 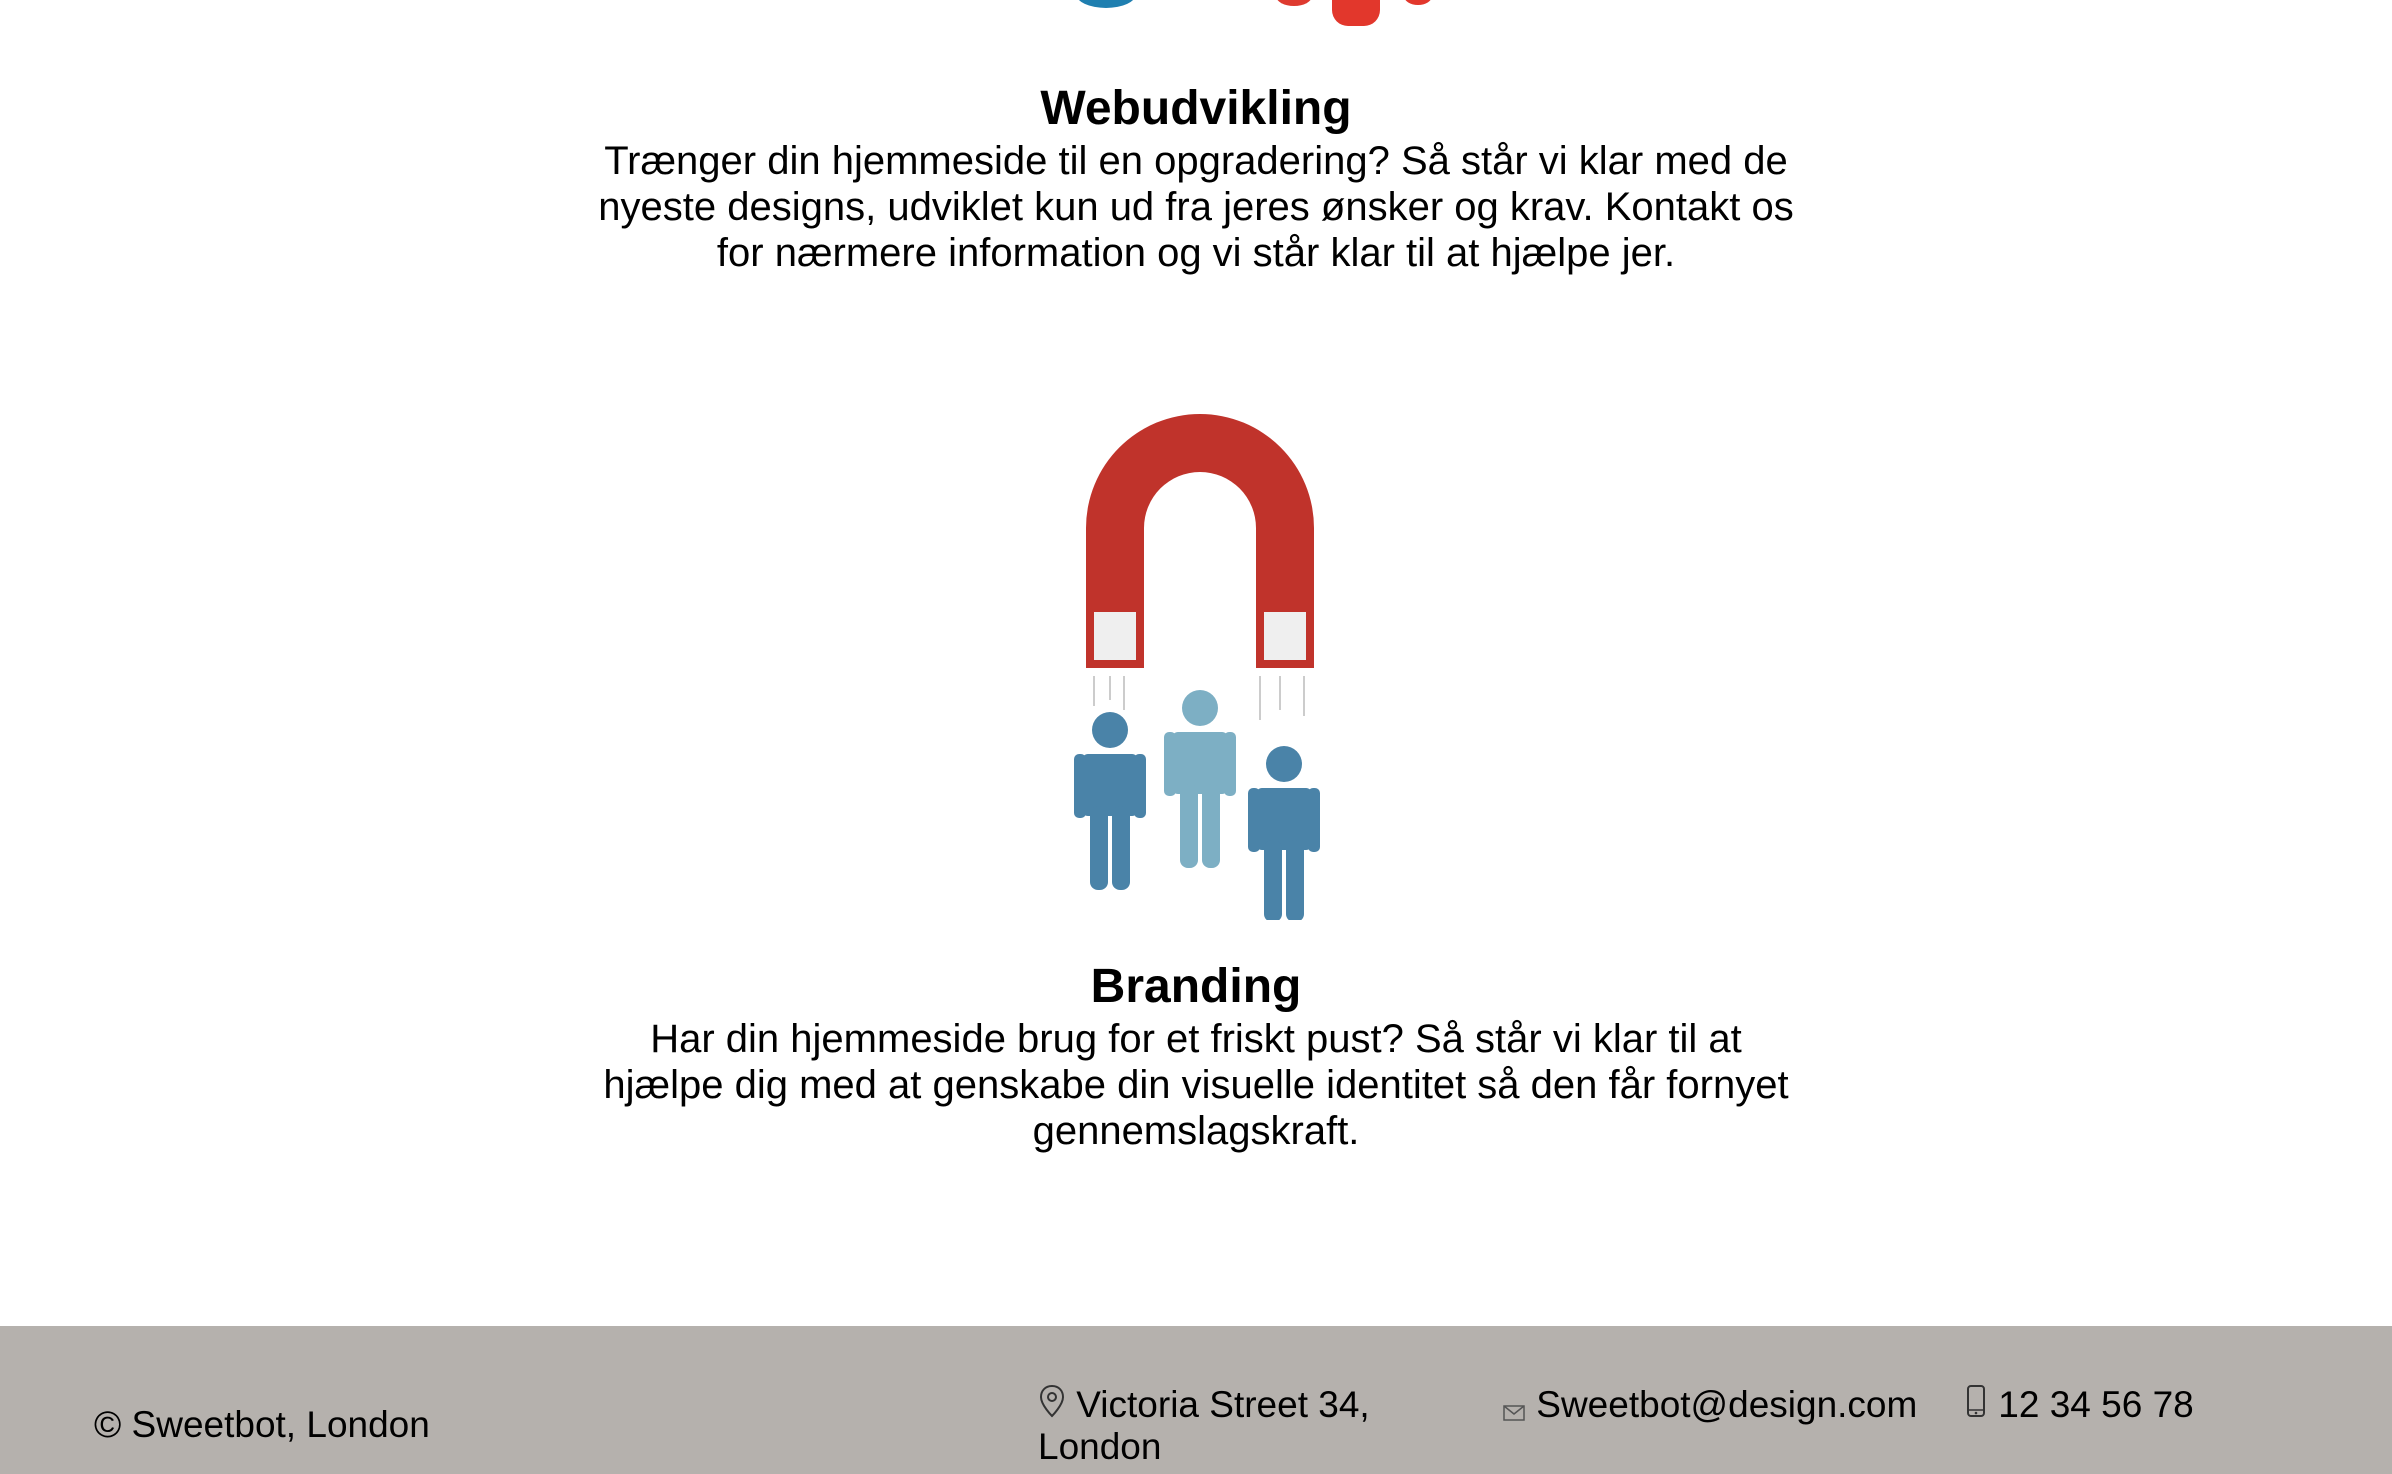 What do you see at coordinates (2095, 1404) in the screenshot?
I see `phone-number: 12 34 56 78` at bounding box center [2095, 1404].